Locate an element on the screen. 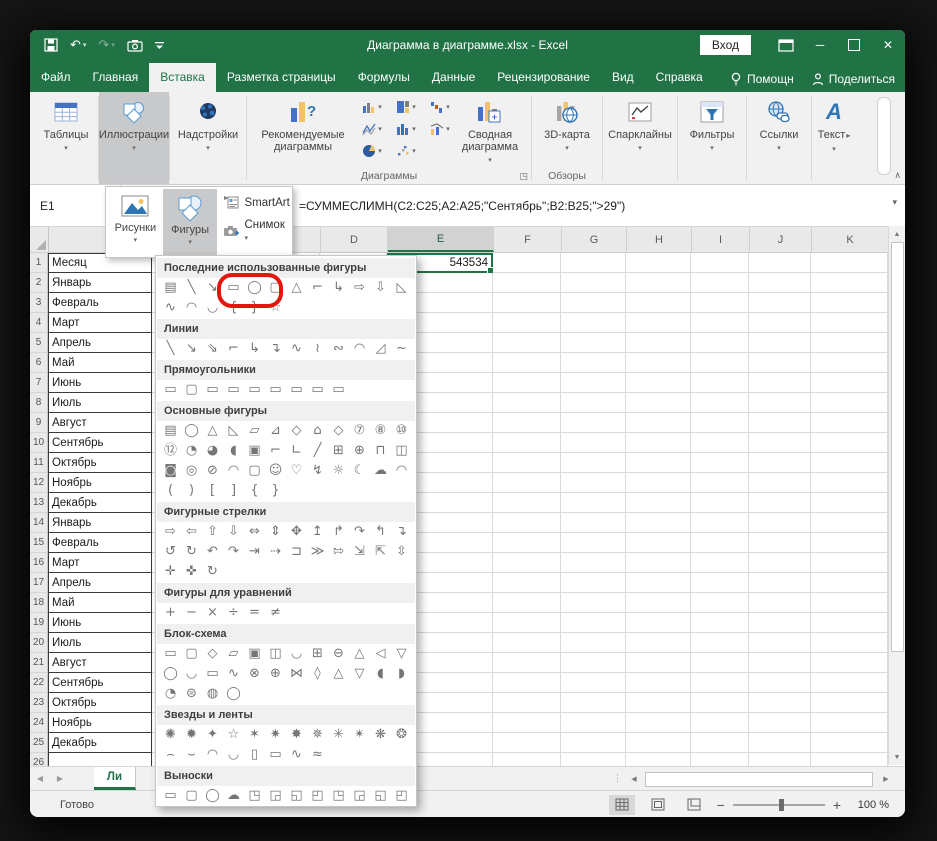 The width and height of the screenshot is (937, 841). camera-icon is located at coordinates (135, 45).